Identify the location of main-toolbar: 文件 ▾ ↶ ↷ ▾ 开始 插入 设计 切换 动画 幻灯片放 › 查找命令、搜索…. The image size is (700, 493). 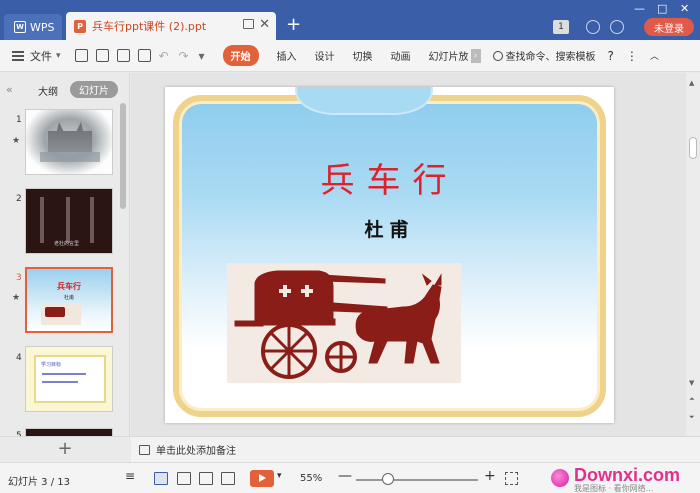
(350, 56).